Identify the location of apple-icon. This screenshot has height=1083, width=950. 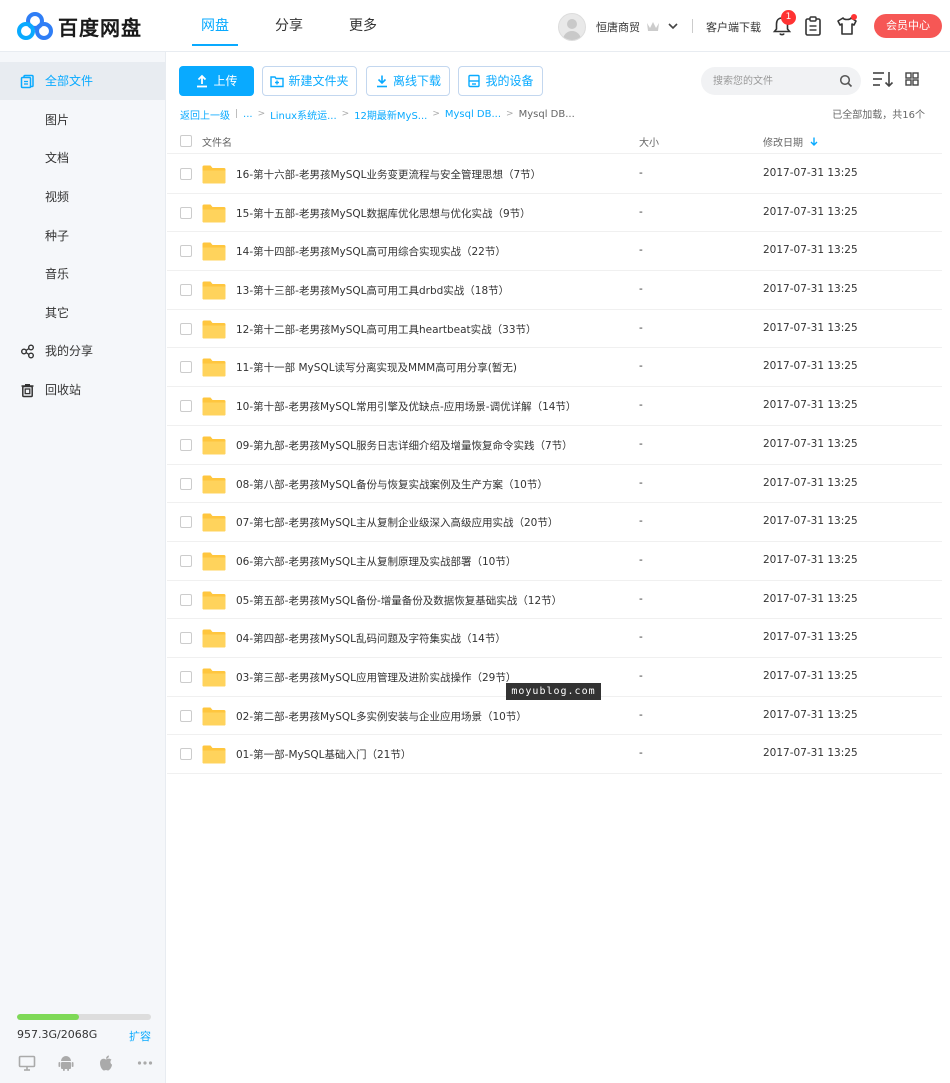
(106, 1063).